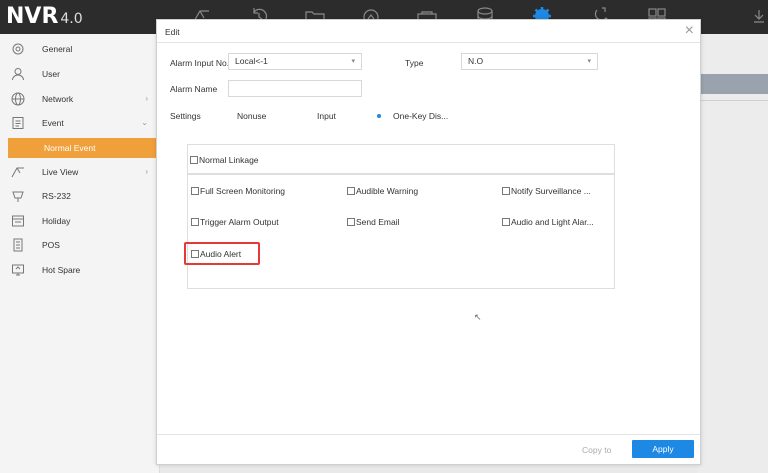  Describe the element at coordinates (32, 16) in the screenshot. I see `logo-text: NVR` at that location.